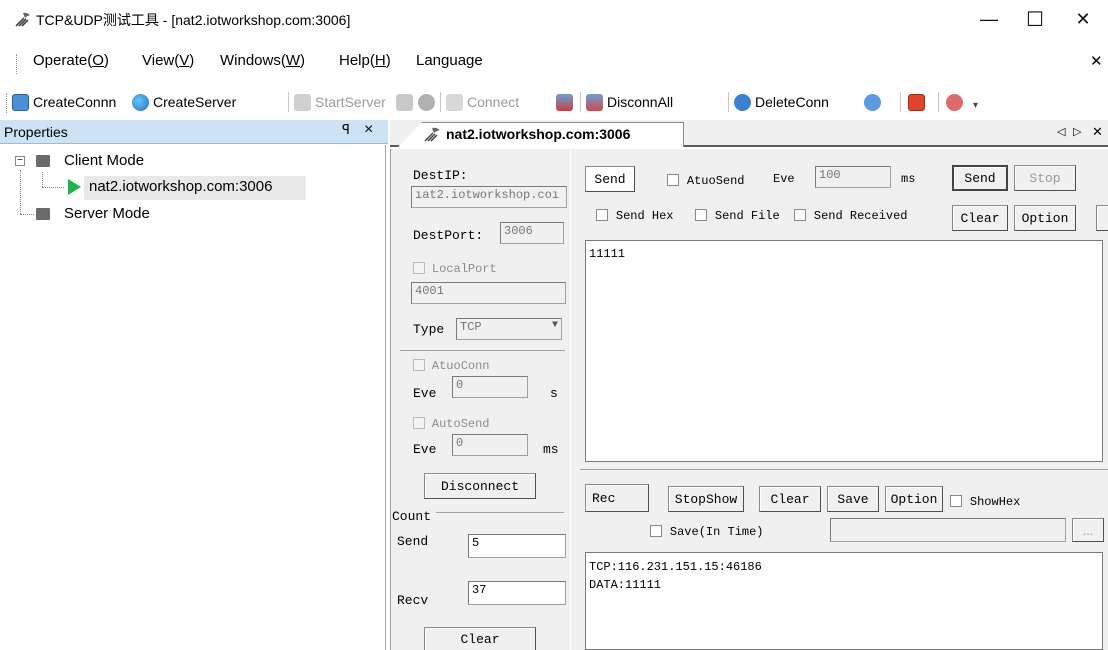 This screenshot has height=650, width=1108. I want to click on send-file-label: Send File, so click(747, 216).